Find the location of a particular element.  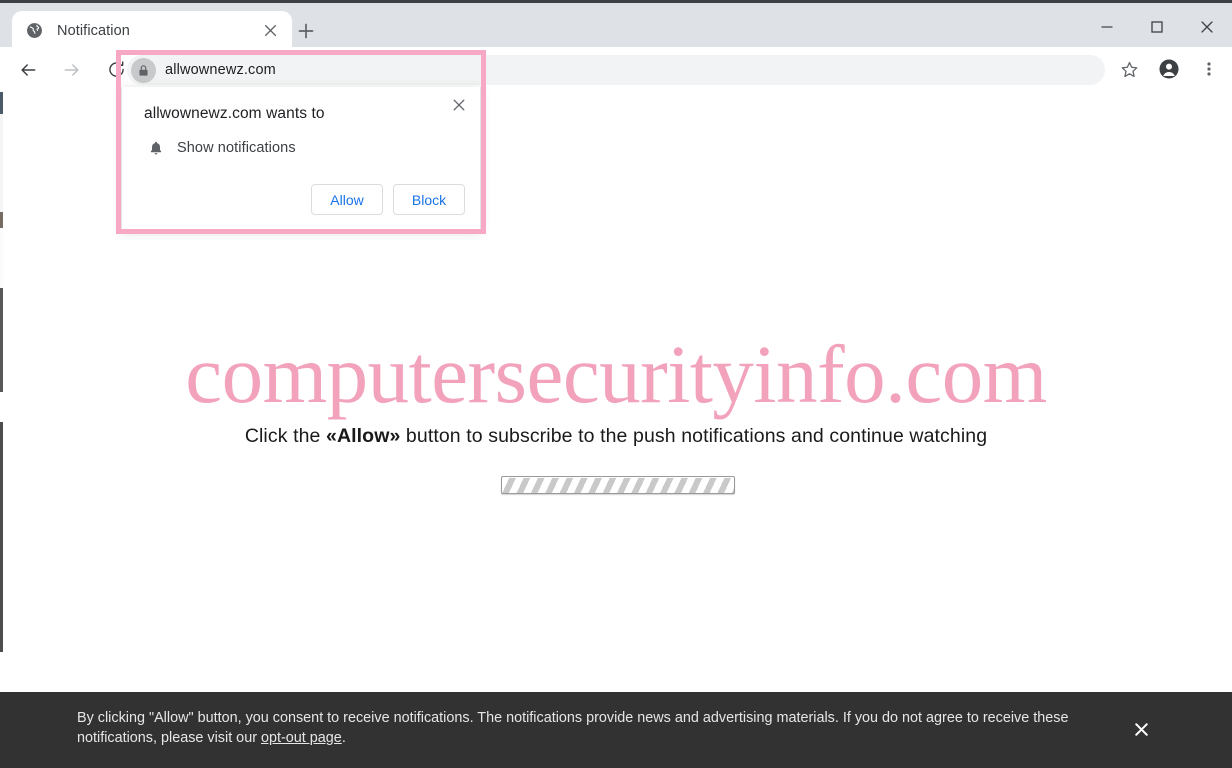

address-bar: allwownewz.com is located at coordinates (616, 70).